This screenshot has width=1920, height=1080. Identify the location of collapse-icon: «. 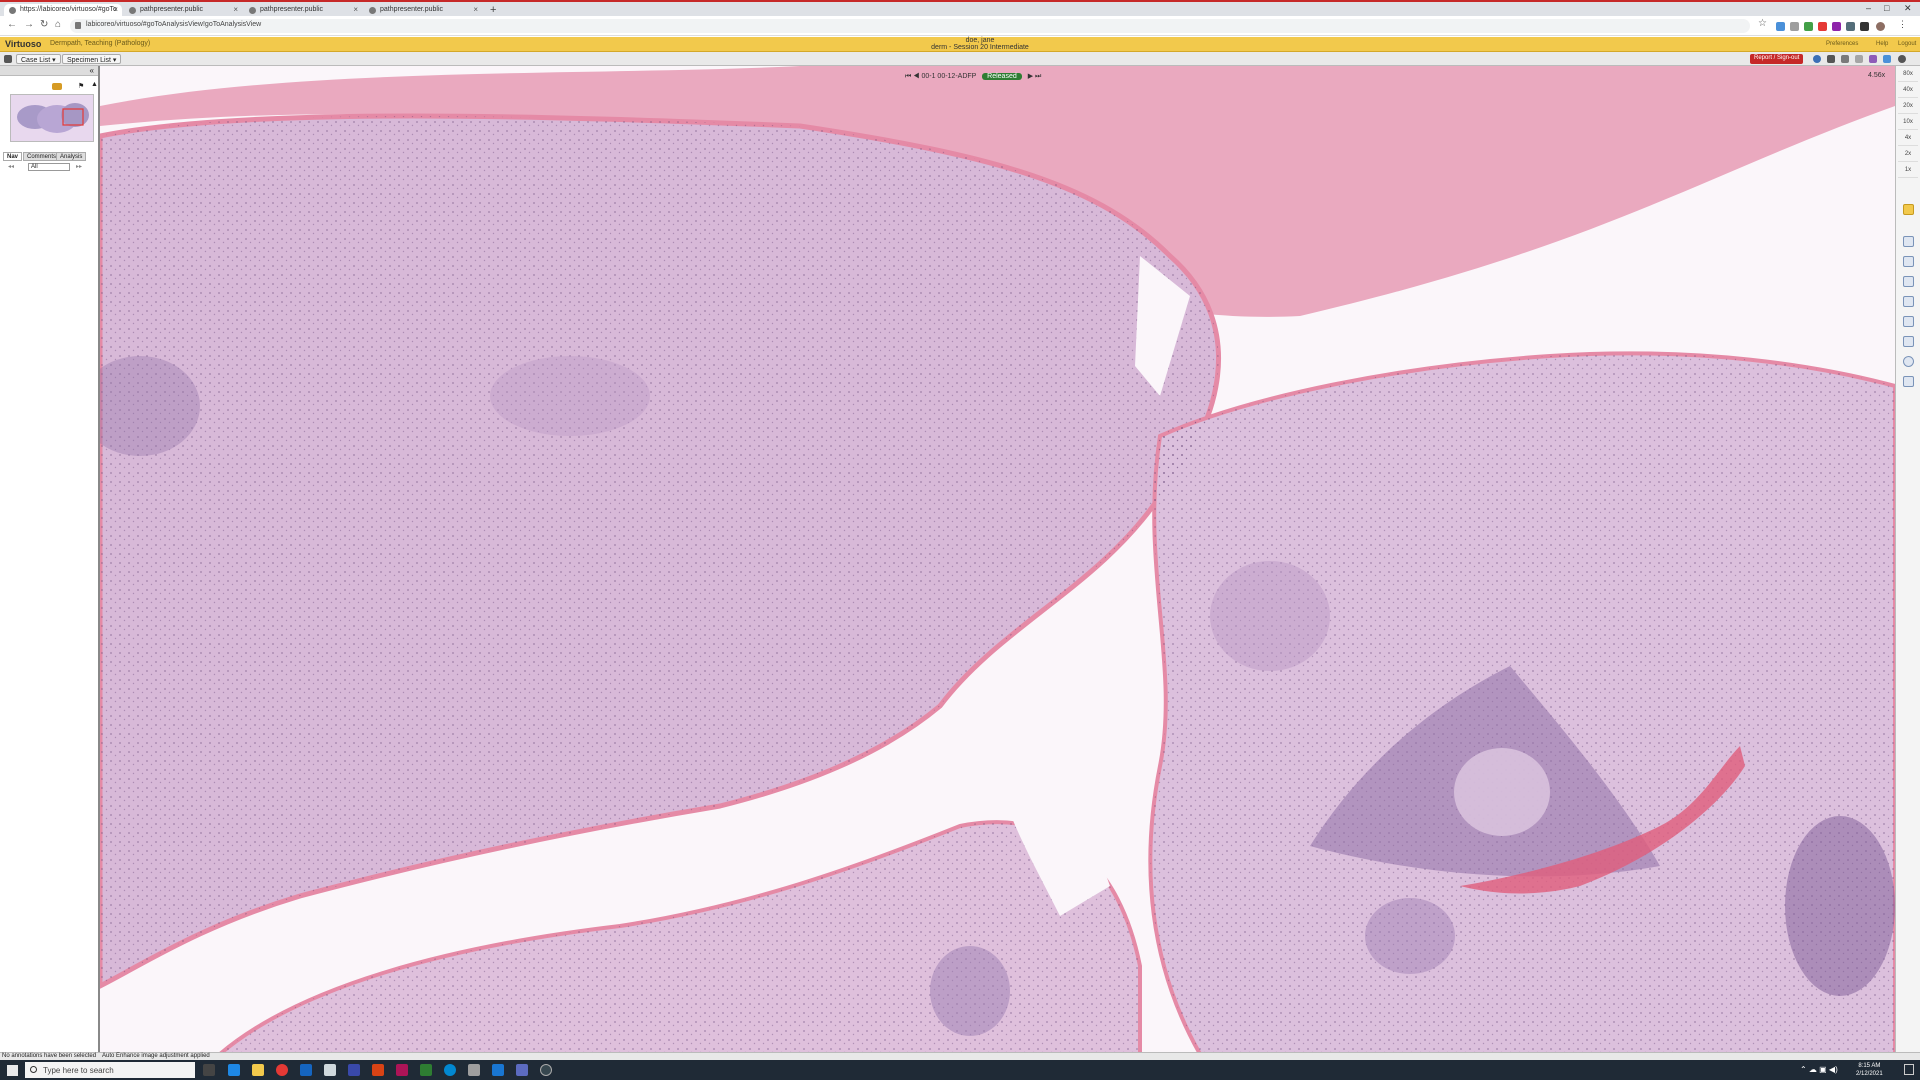
(92, 70).